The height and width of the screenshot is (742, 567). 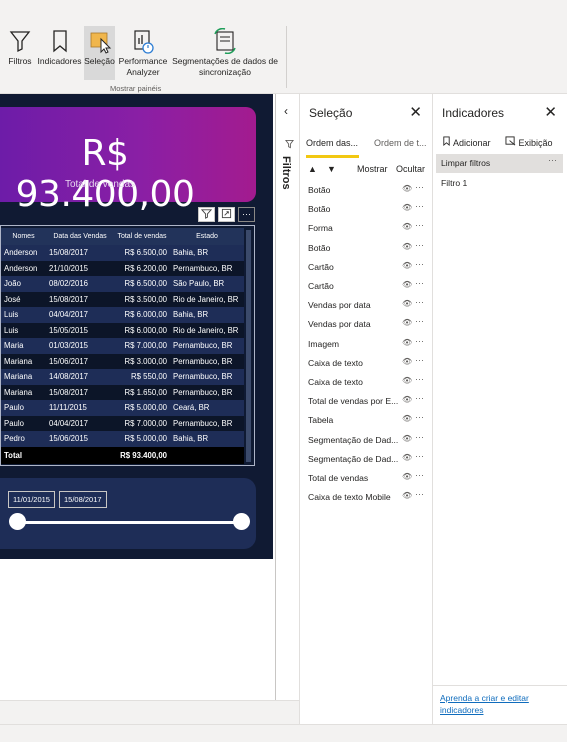 I want to click on table-row: Mariana 14/08/2017 R$ 550,00 Pernambuco, BR, so click(x=122, y=377).